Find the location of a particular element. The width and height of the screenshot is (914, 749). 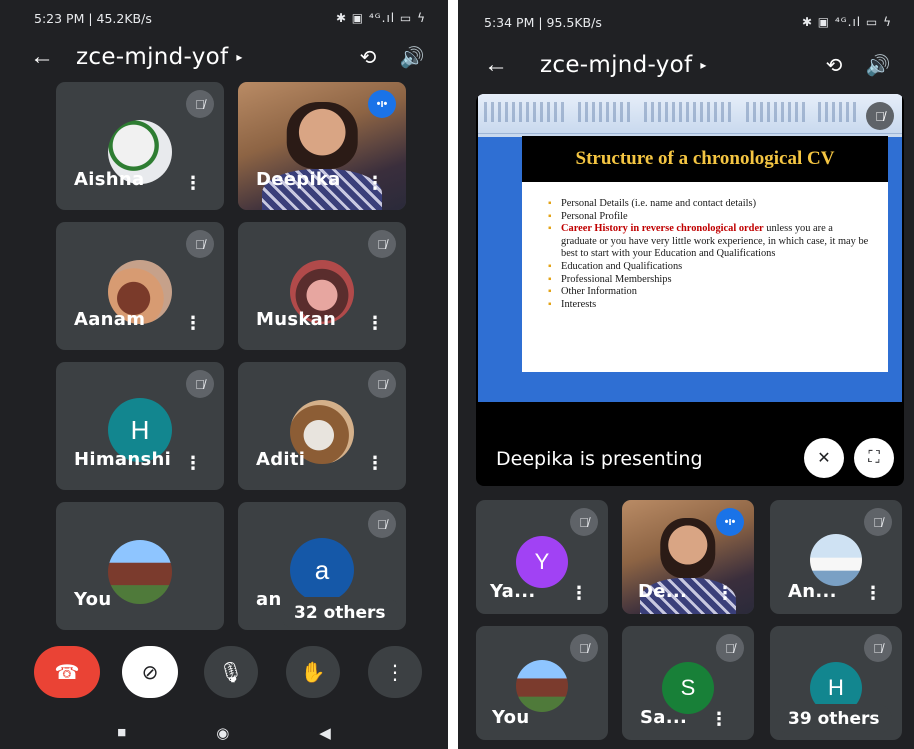

mic-toggle-button: 🎙 is located at coordinates (231, 672).